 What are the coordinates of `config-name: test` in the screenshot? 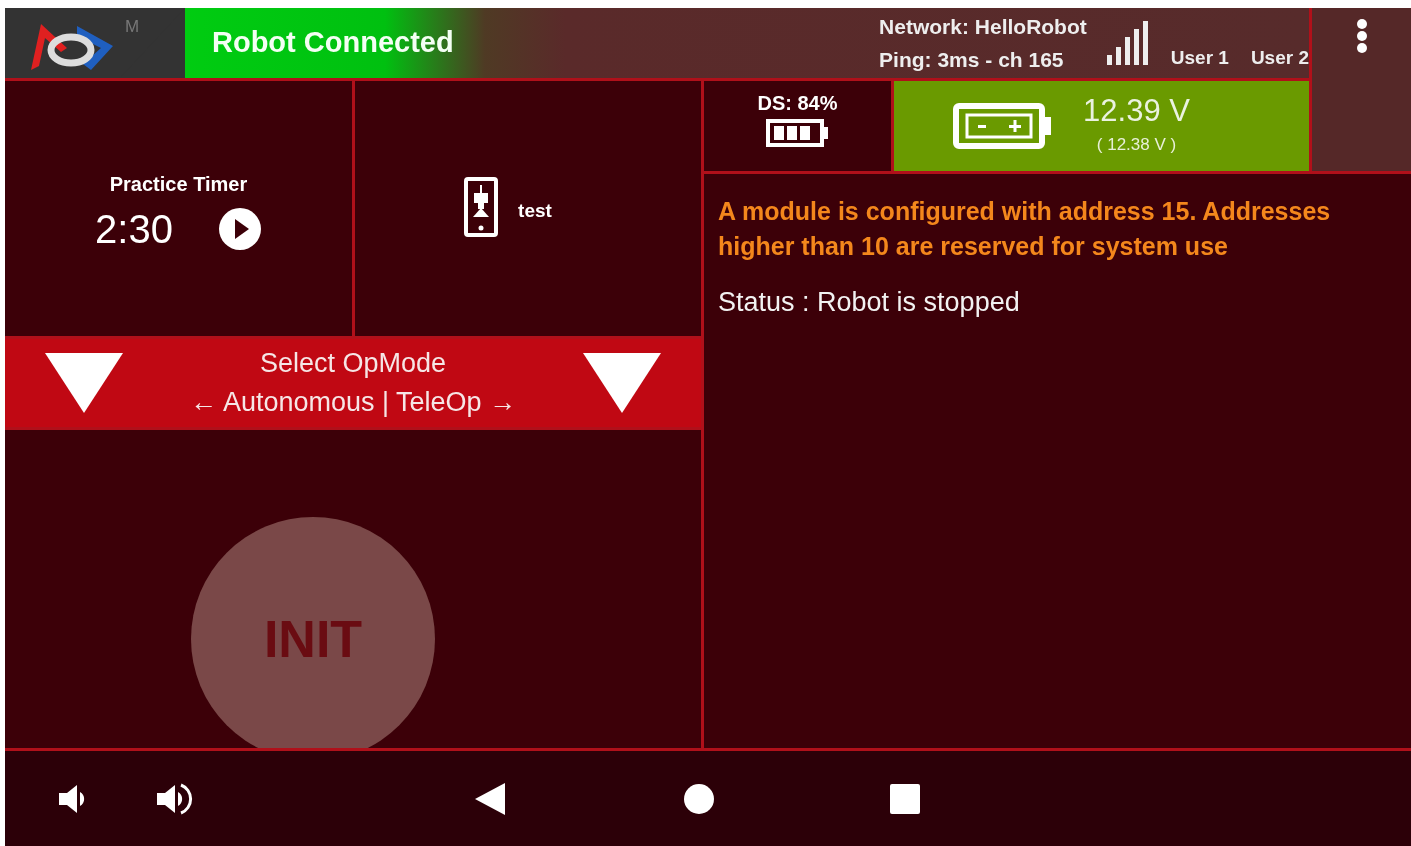 It's located at (535, 211).